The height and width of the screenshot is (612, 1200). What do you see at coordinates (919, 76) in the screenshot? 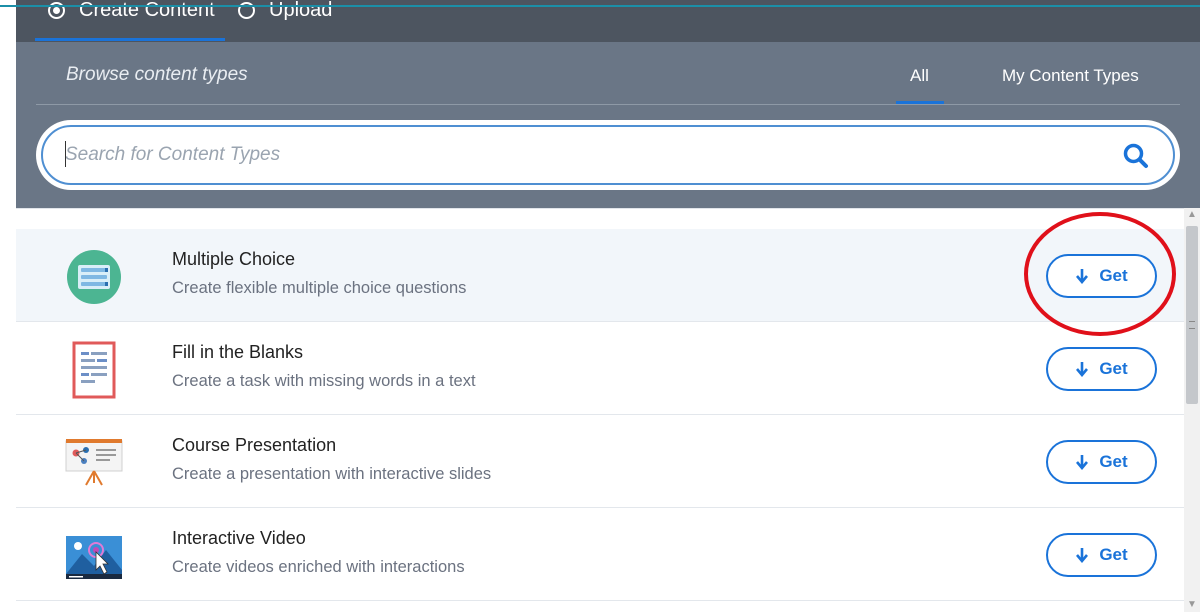
I see `filter-all: All` at bounding box center [919, 76].